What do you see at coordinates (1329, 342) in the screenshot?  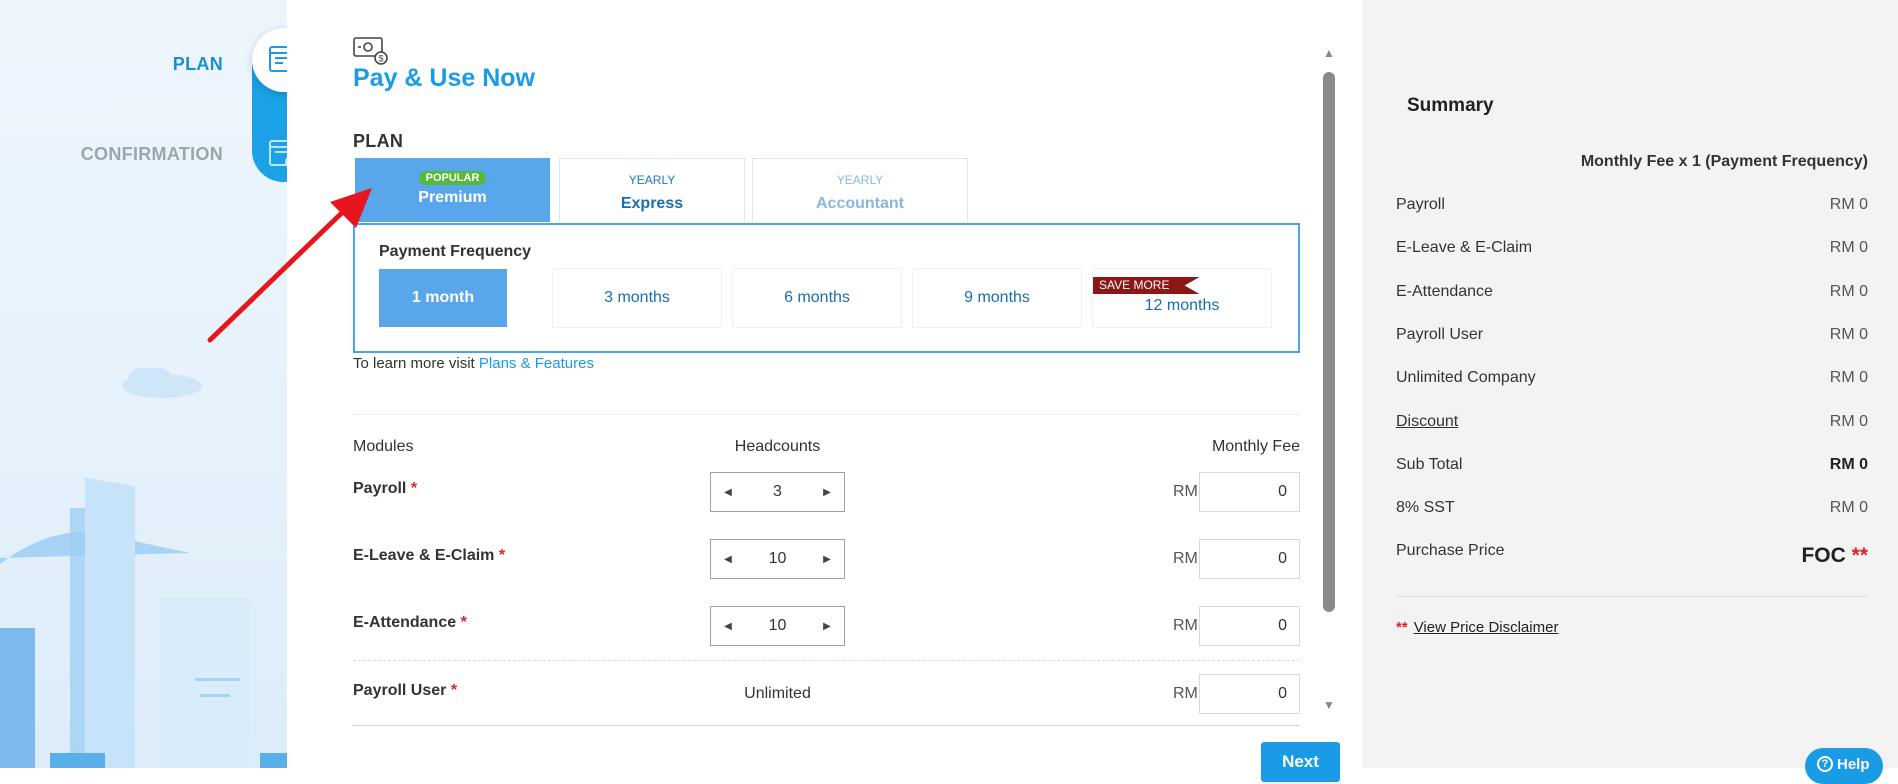 I see `scrollbar-thumb` at bounding box center [1329, 342].